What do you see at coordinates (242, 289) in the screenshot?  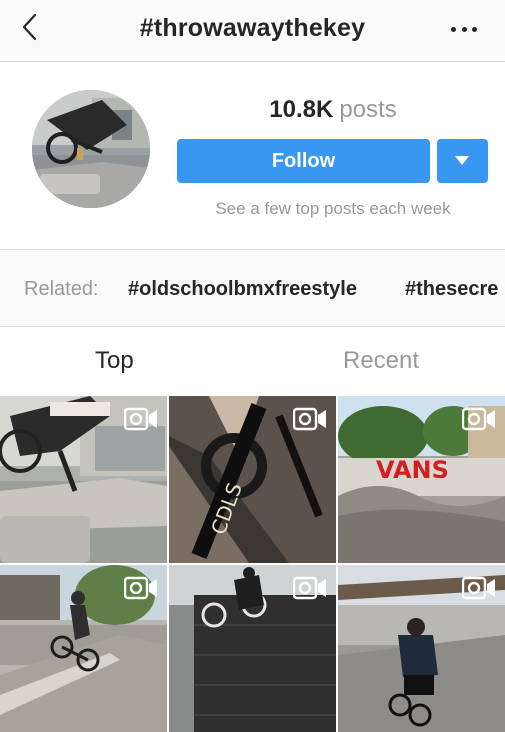 I see `related-tag: #oldschoolbmxfreestyle` at bounding box center [242, 289].